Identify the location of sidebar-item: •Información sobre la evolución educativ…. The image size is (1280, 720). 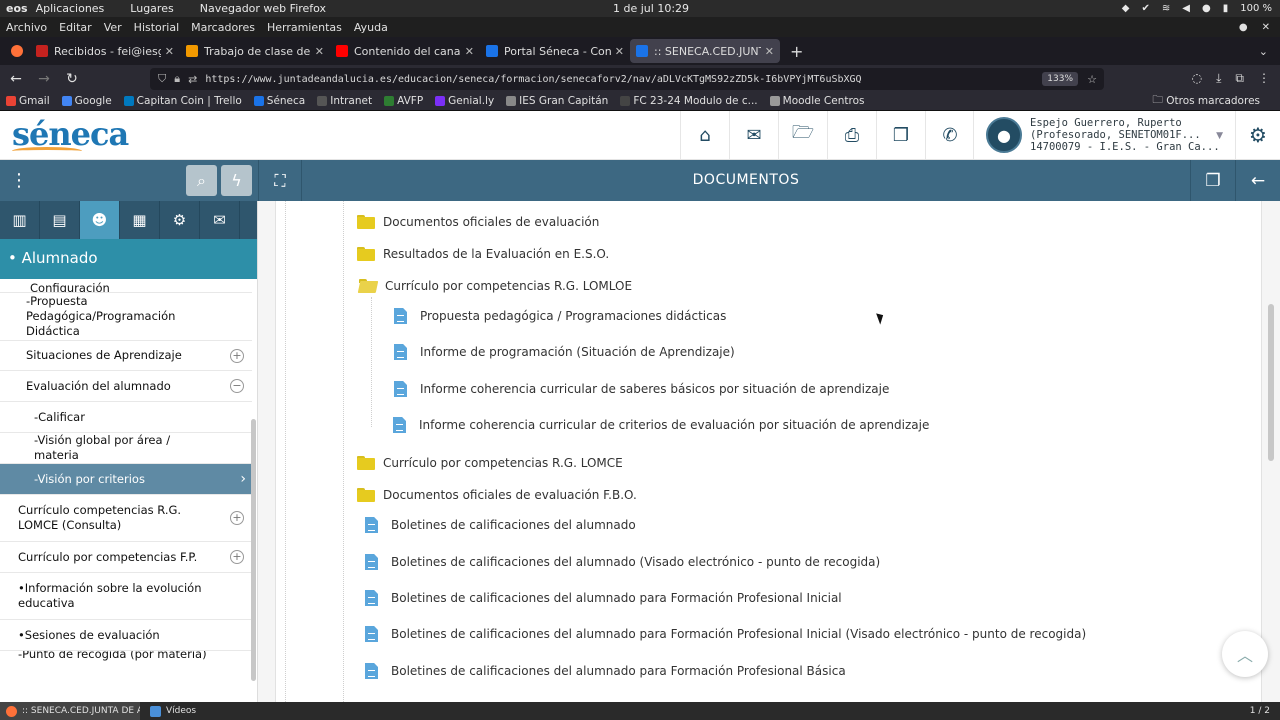
(126, 596).